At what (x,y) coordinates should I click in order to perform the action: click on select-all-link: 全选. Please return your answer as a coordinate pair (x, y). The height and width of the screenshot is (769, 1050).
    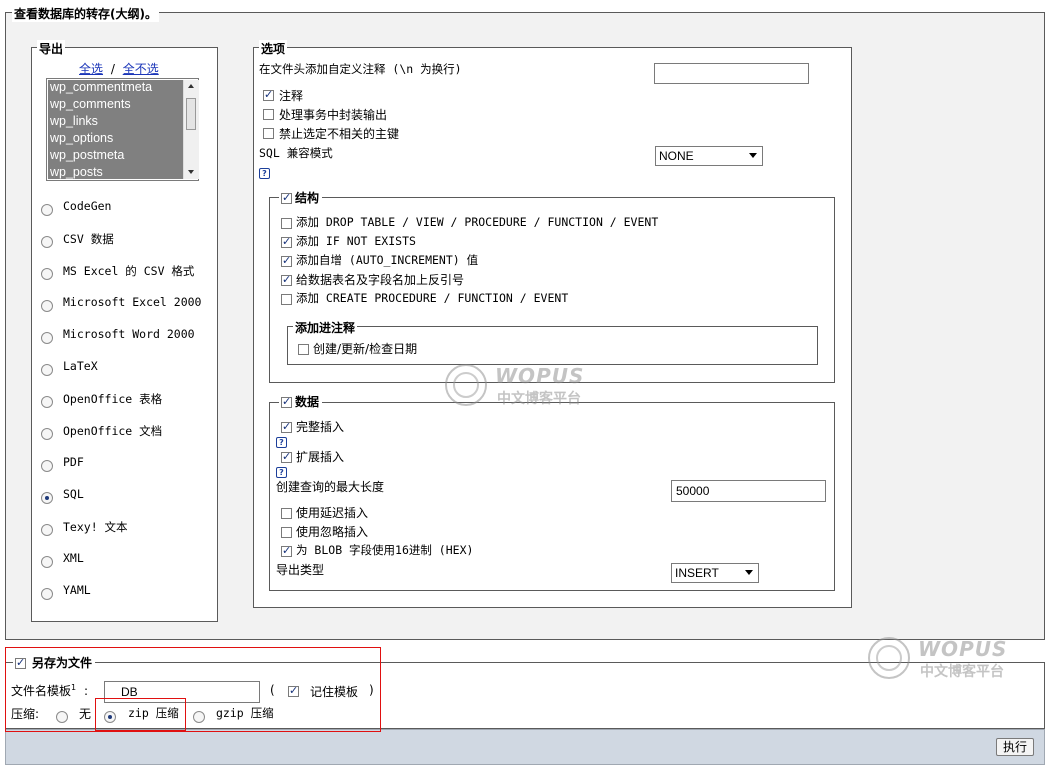
    Looking at the image, I should click on (91, 69).